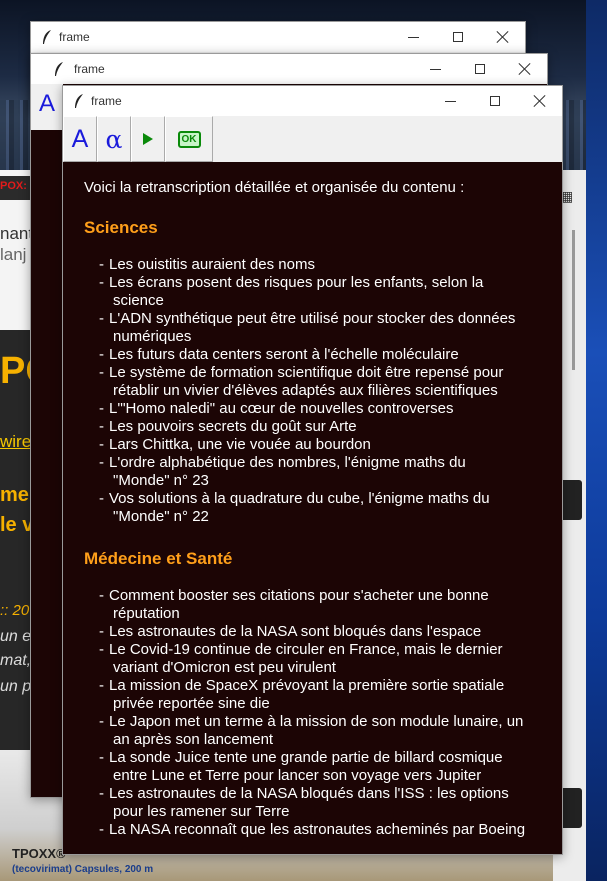 The image size is (607, 881). What do you see at coordinates (299, 265) in the screenshot?
I see `list-item: - Les ouistitis auraient des noms` at bounding box center [299, 265].